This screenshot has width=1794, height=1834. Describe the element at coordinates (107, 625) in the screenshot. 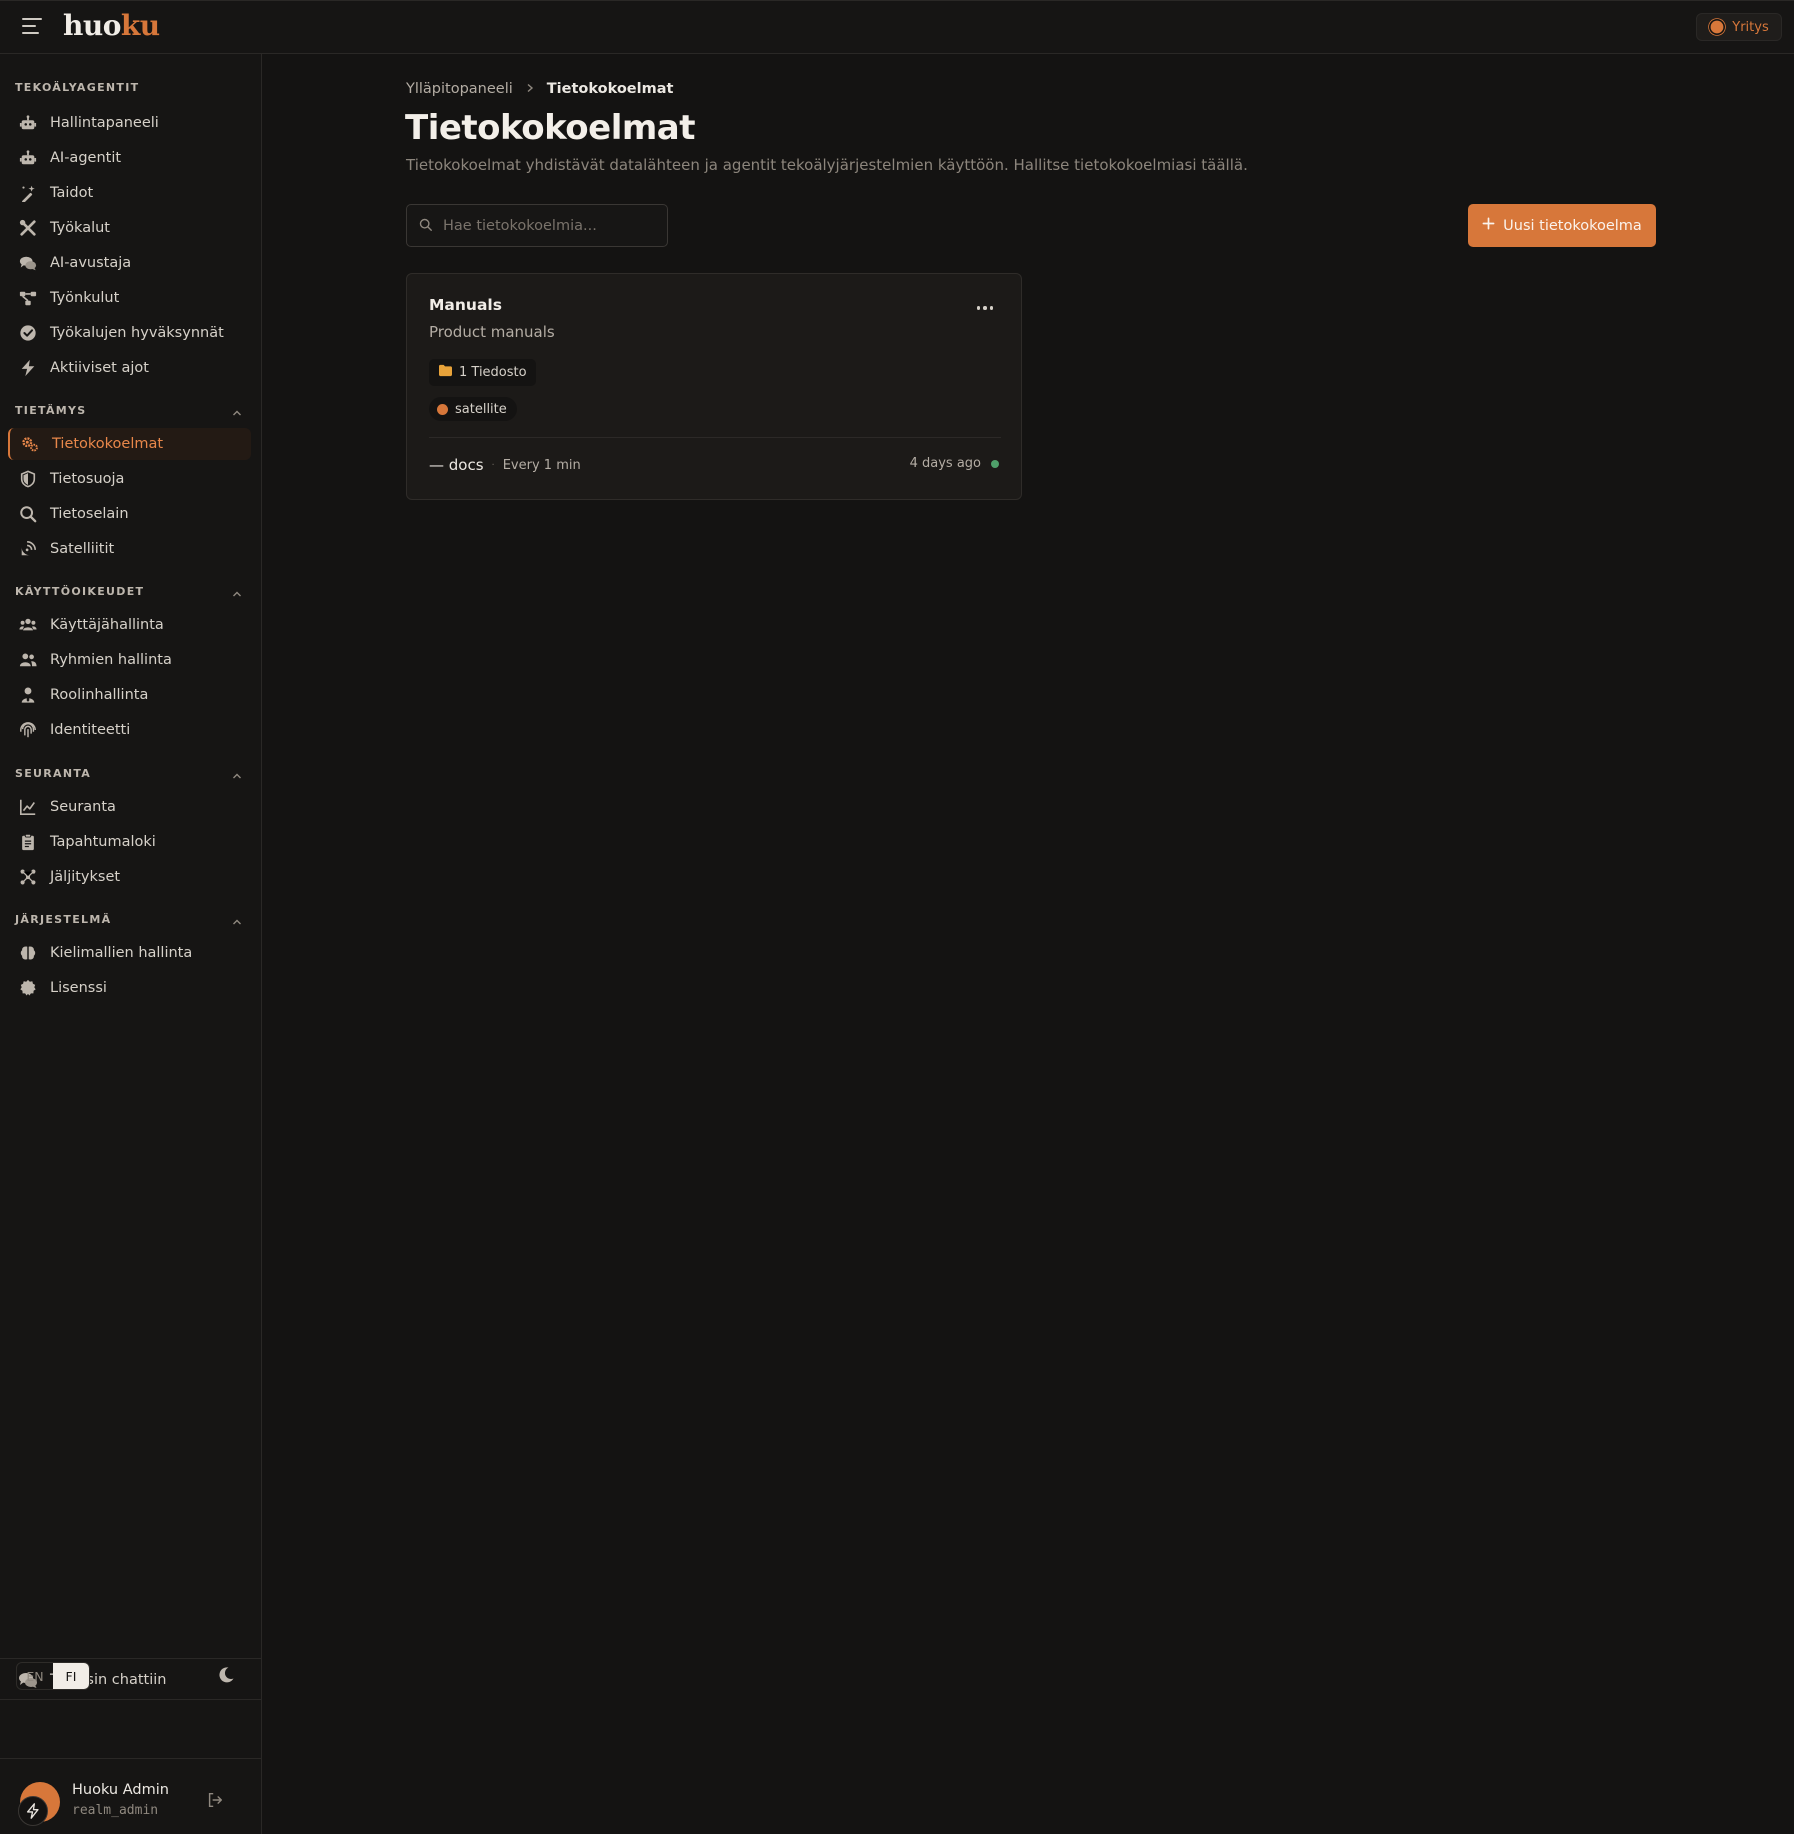

I see `sidebar-item-label: Käyttäjähallinta` at that location.